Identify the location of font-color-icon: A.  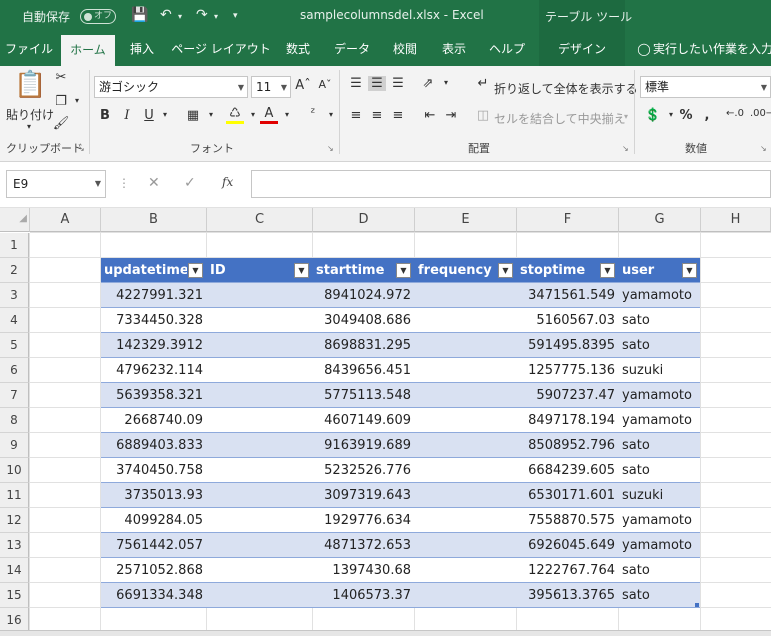
(269, 115).